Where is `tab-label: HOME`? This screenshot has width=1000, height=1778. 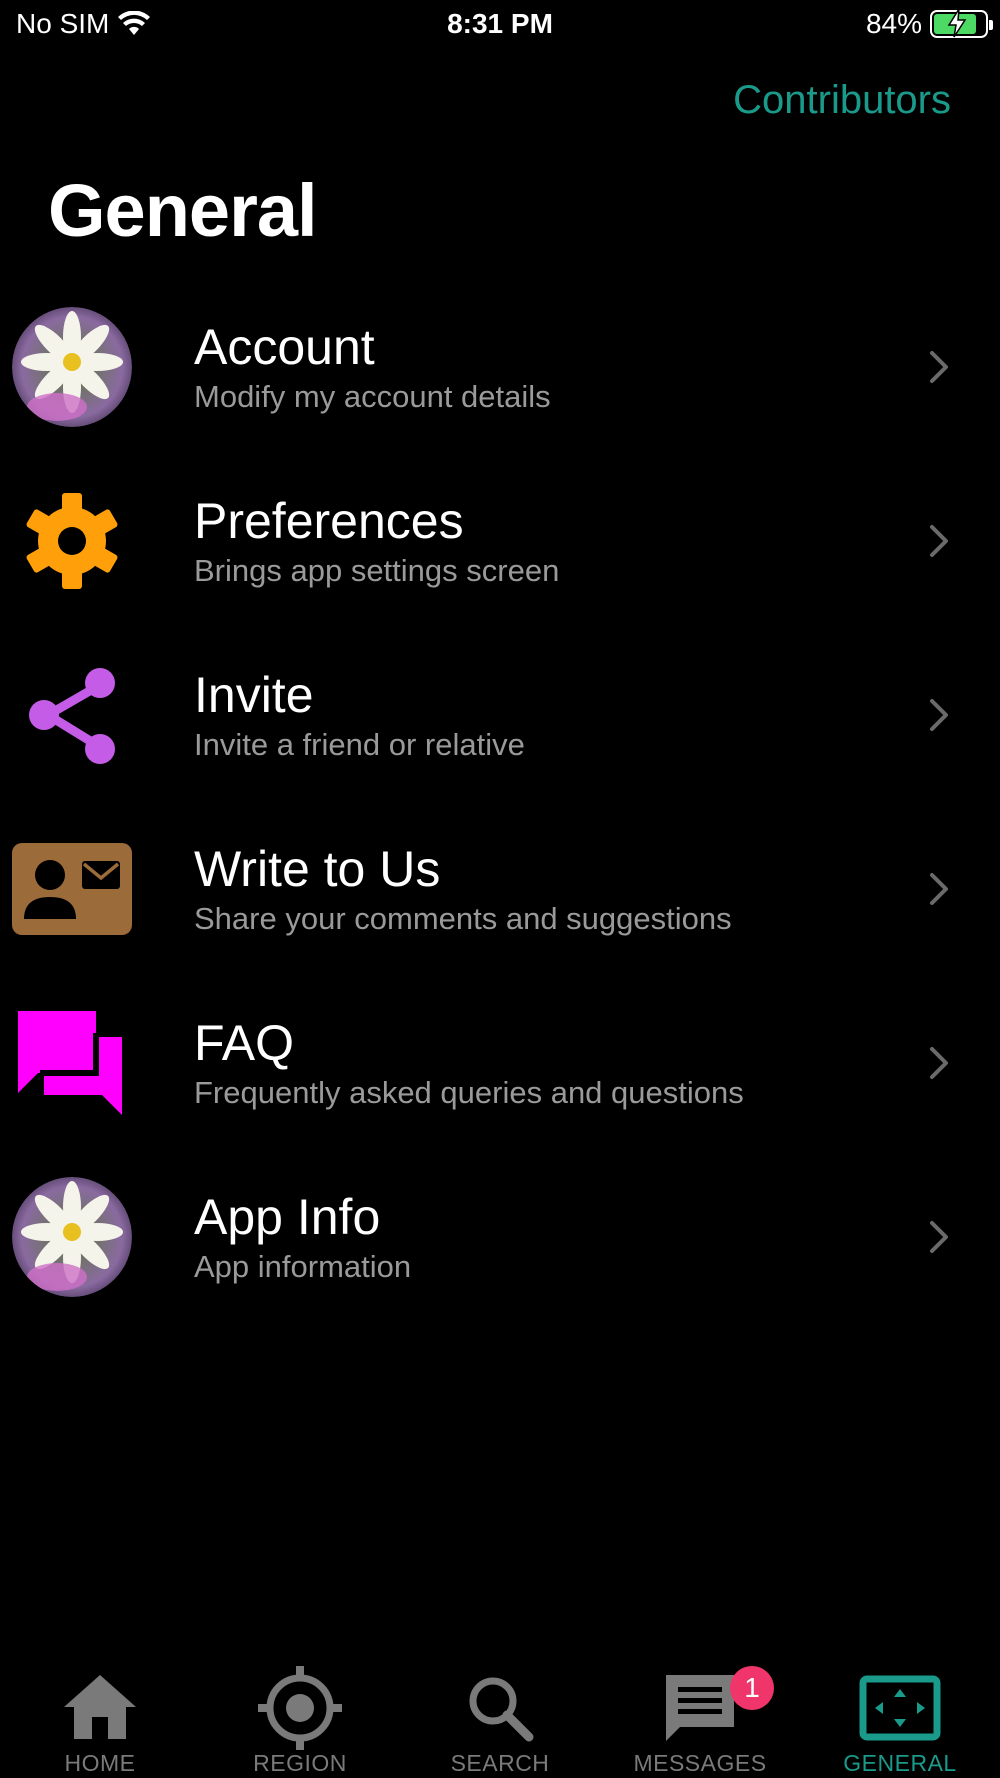
tab-label: HOME is located at coordinates (100, 1763).